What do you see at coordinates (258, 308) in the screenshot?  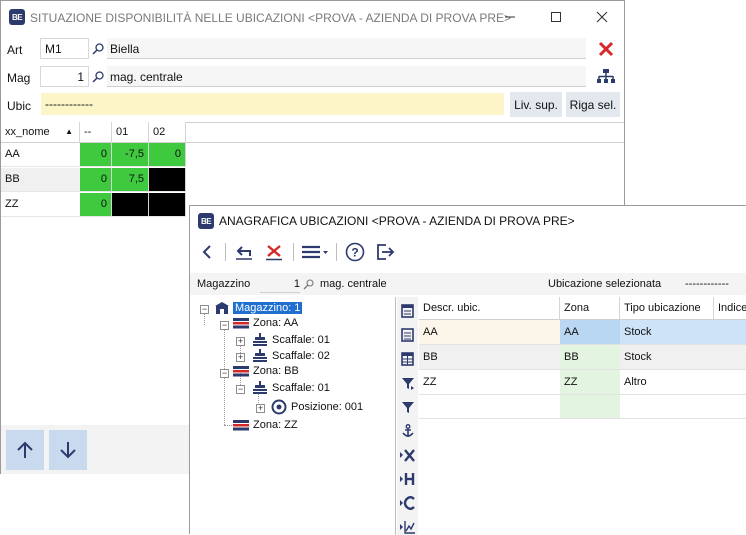 I see `tree-node-magazzino: Magazzino: 1` at bounding box center [258, 308].